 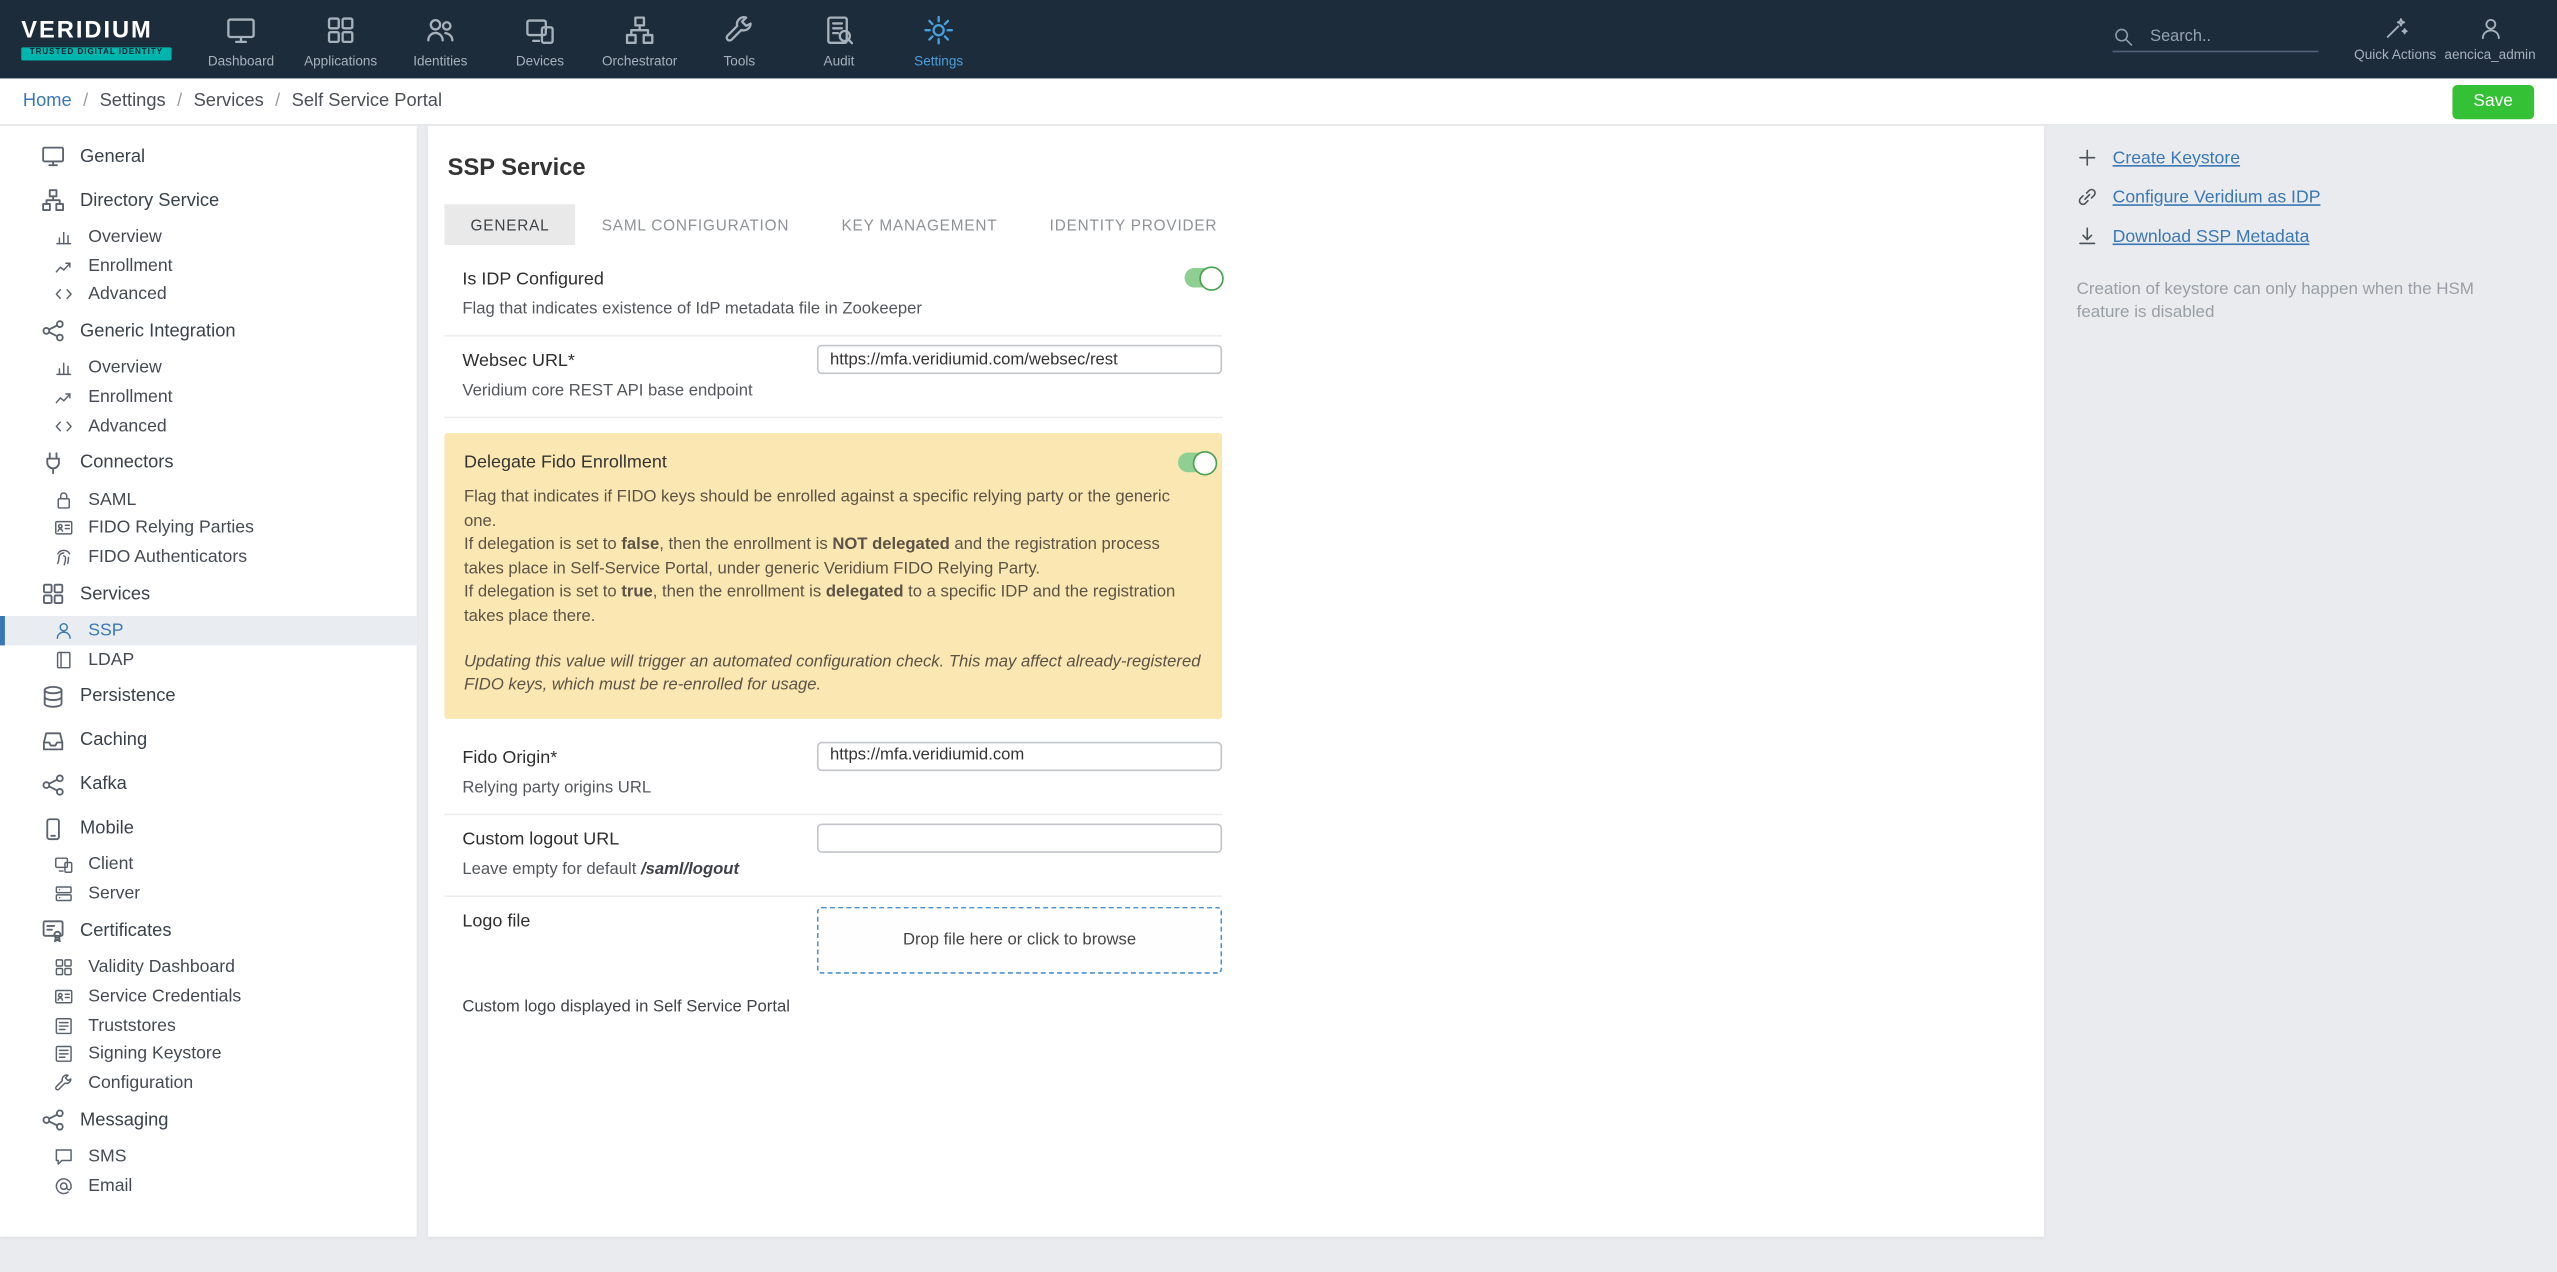 What do you see at coordinates (440, 29) in the screenshot?
I see `identities-icon` at bounding box center [440, 29].